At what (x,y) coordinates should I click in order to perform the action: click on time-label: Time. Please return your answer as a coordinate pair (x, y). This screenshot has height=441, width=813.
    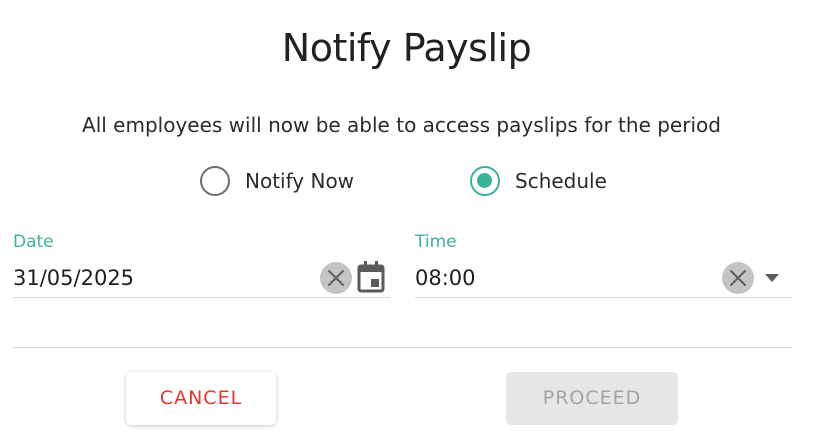
    Looking at the image, I should click on (436, 242).